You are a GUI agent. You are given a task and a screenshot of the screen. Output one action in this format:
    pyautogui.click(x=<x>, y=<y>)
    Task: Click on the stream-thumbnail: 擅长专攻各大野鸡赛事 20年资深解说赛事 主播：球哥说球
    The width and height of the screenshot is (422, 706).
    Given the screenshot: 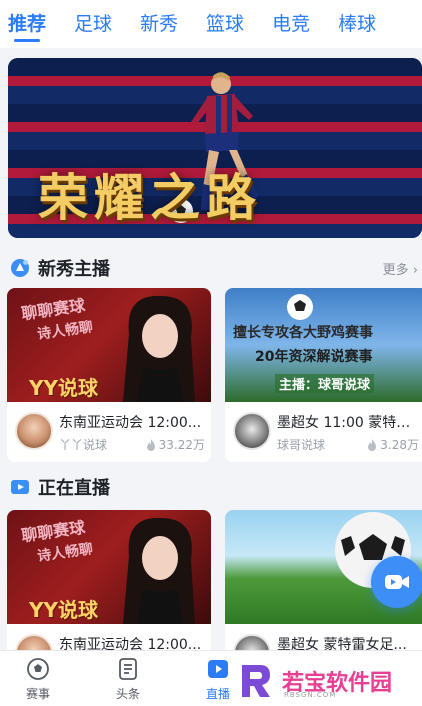 What is the action you would take?
    pyautogui.click(x=323, y=345)
    